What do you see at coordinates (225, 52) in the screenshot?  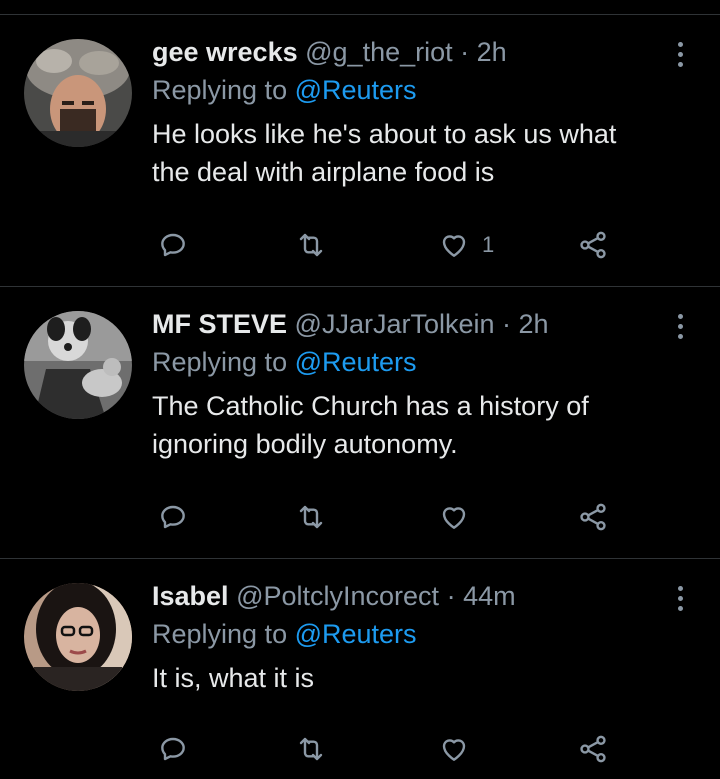 I see `display-name: gee wrecks` at bounding box center [225, 52].